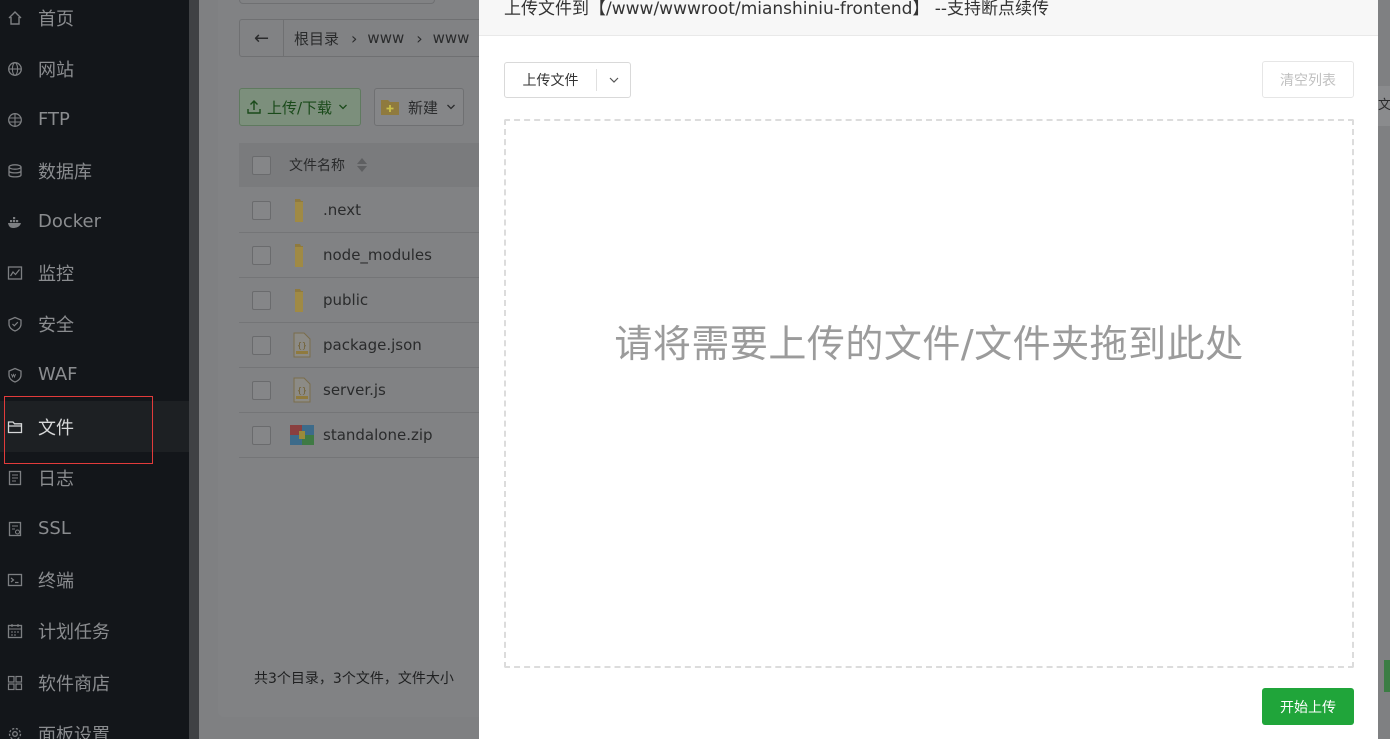 Image resolution: width=1390 pixels, height=739 pixels. What do you see at coordinates (74, 632) in the screenshot?
I see `sidebar-item-label: 计划任务` at bounding box center [74, 632].